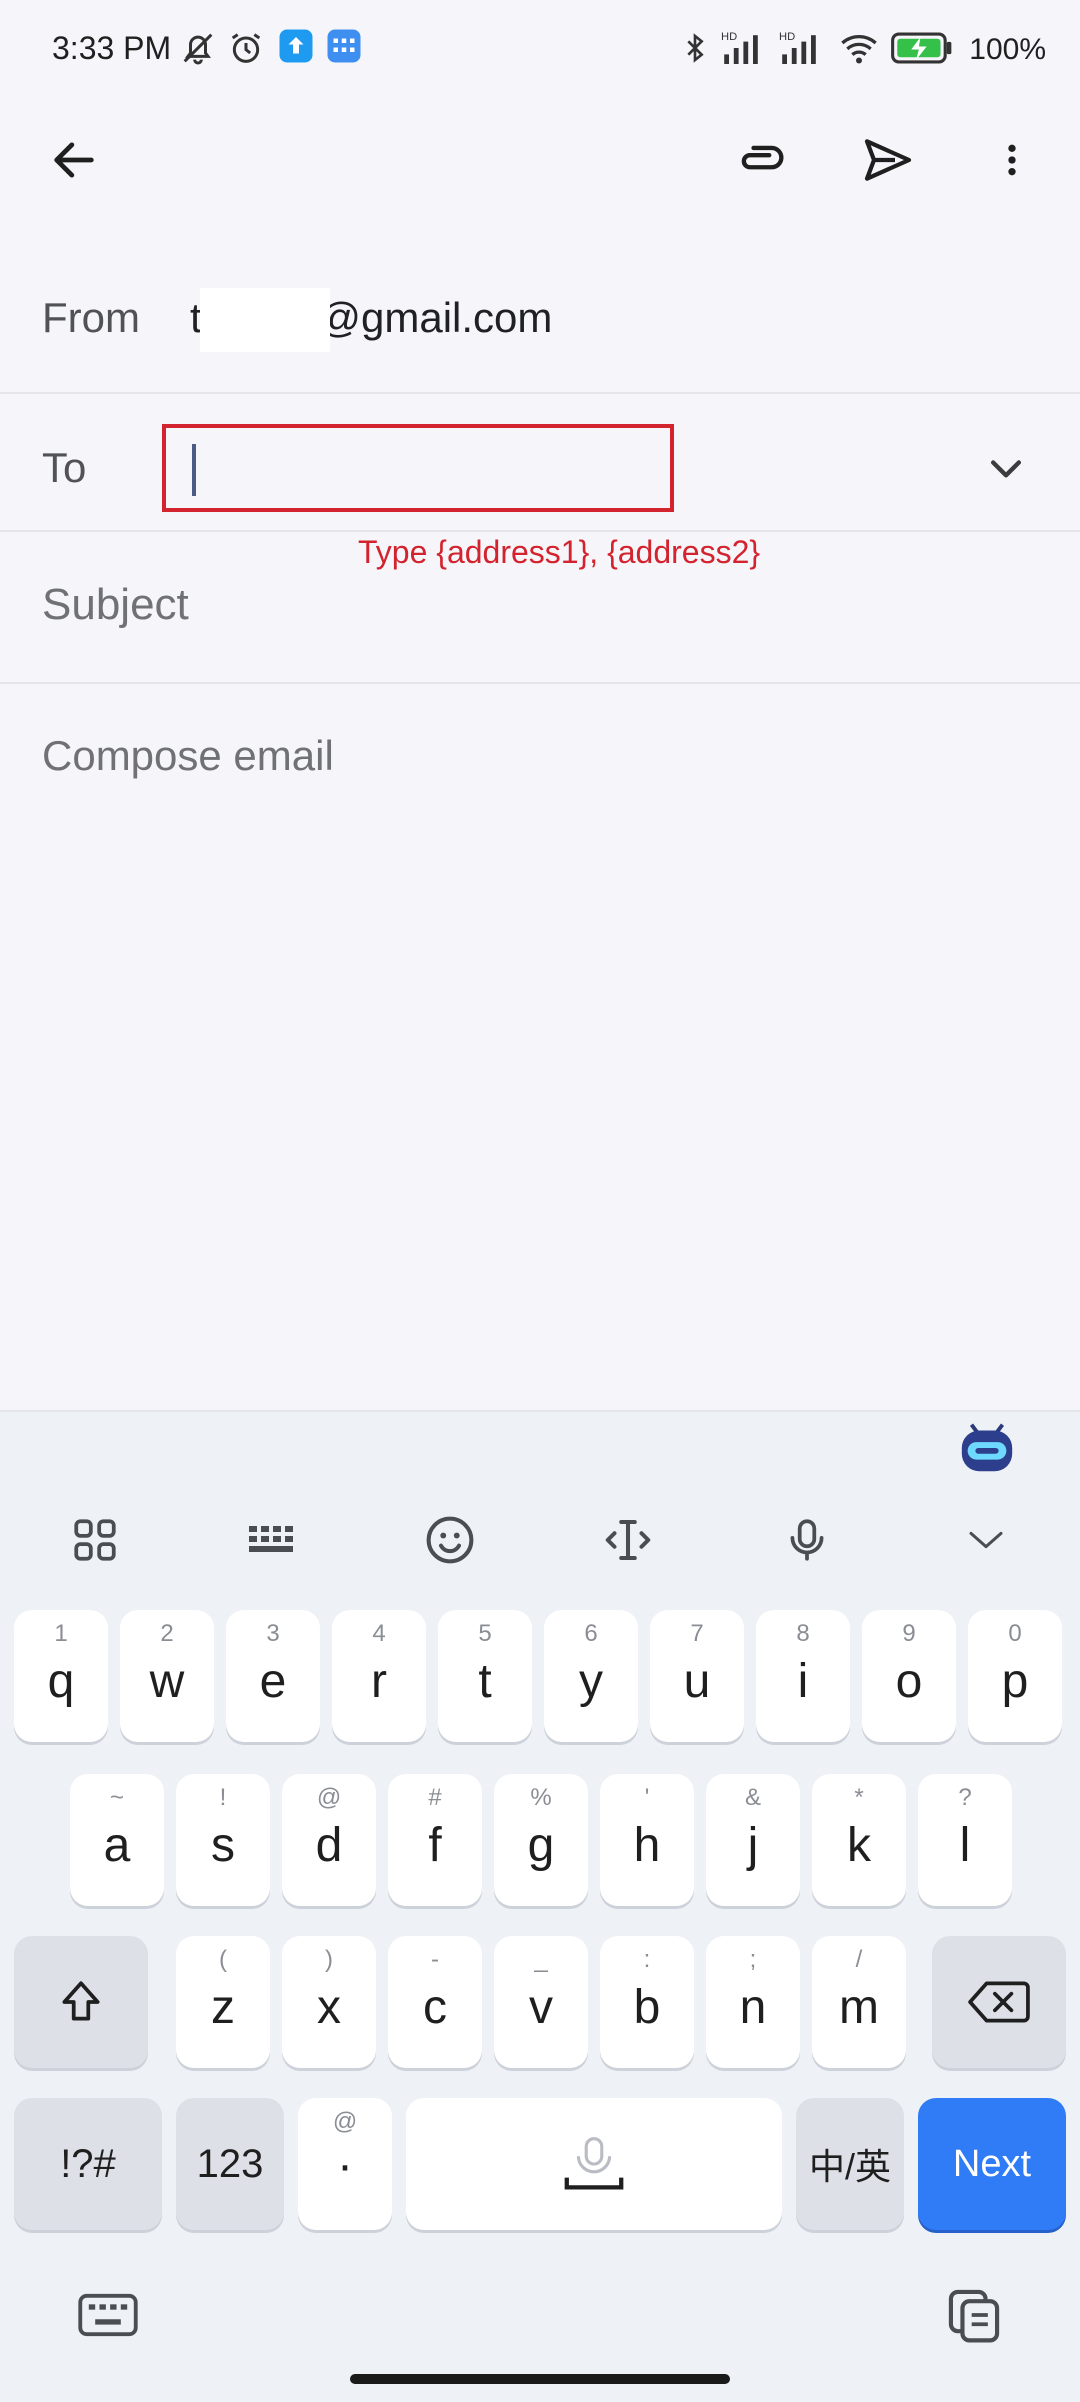  Describe the element at coordinates (753, 1959) in the screenshot. I see `key-hint: ;` at that location.